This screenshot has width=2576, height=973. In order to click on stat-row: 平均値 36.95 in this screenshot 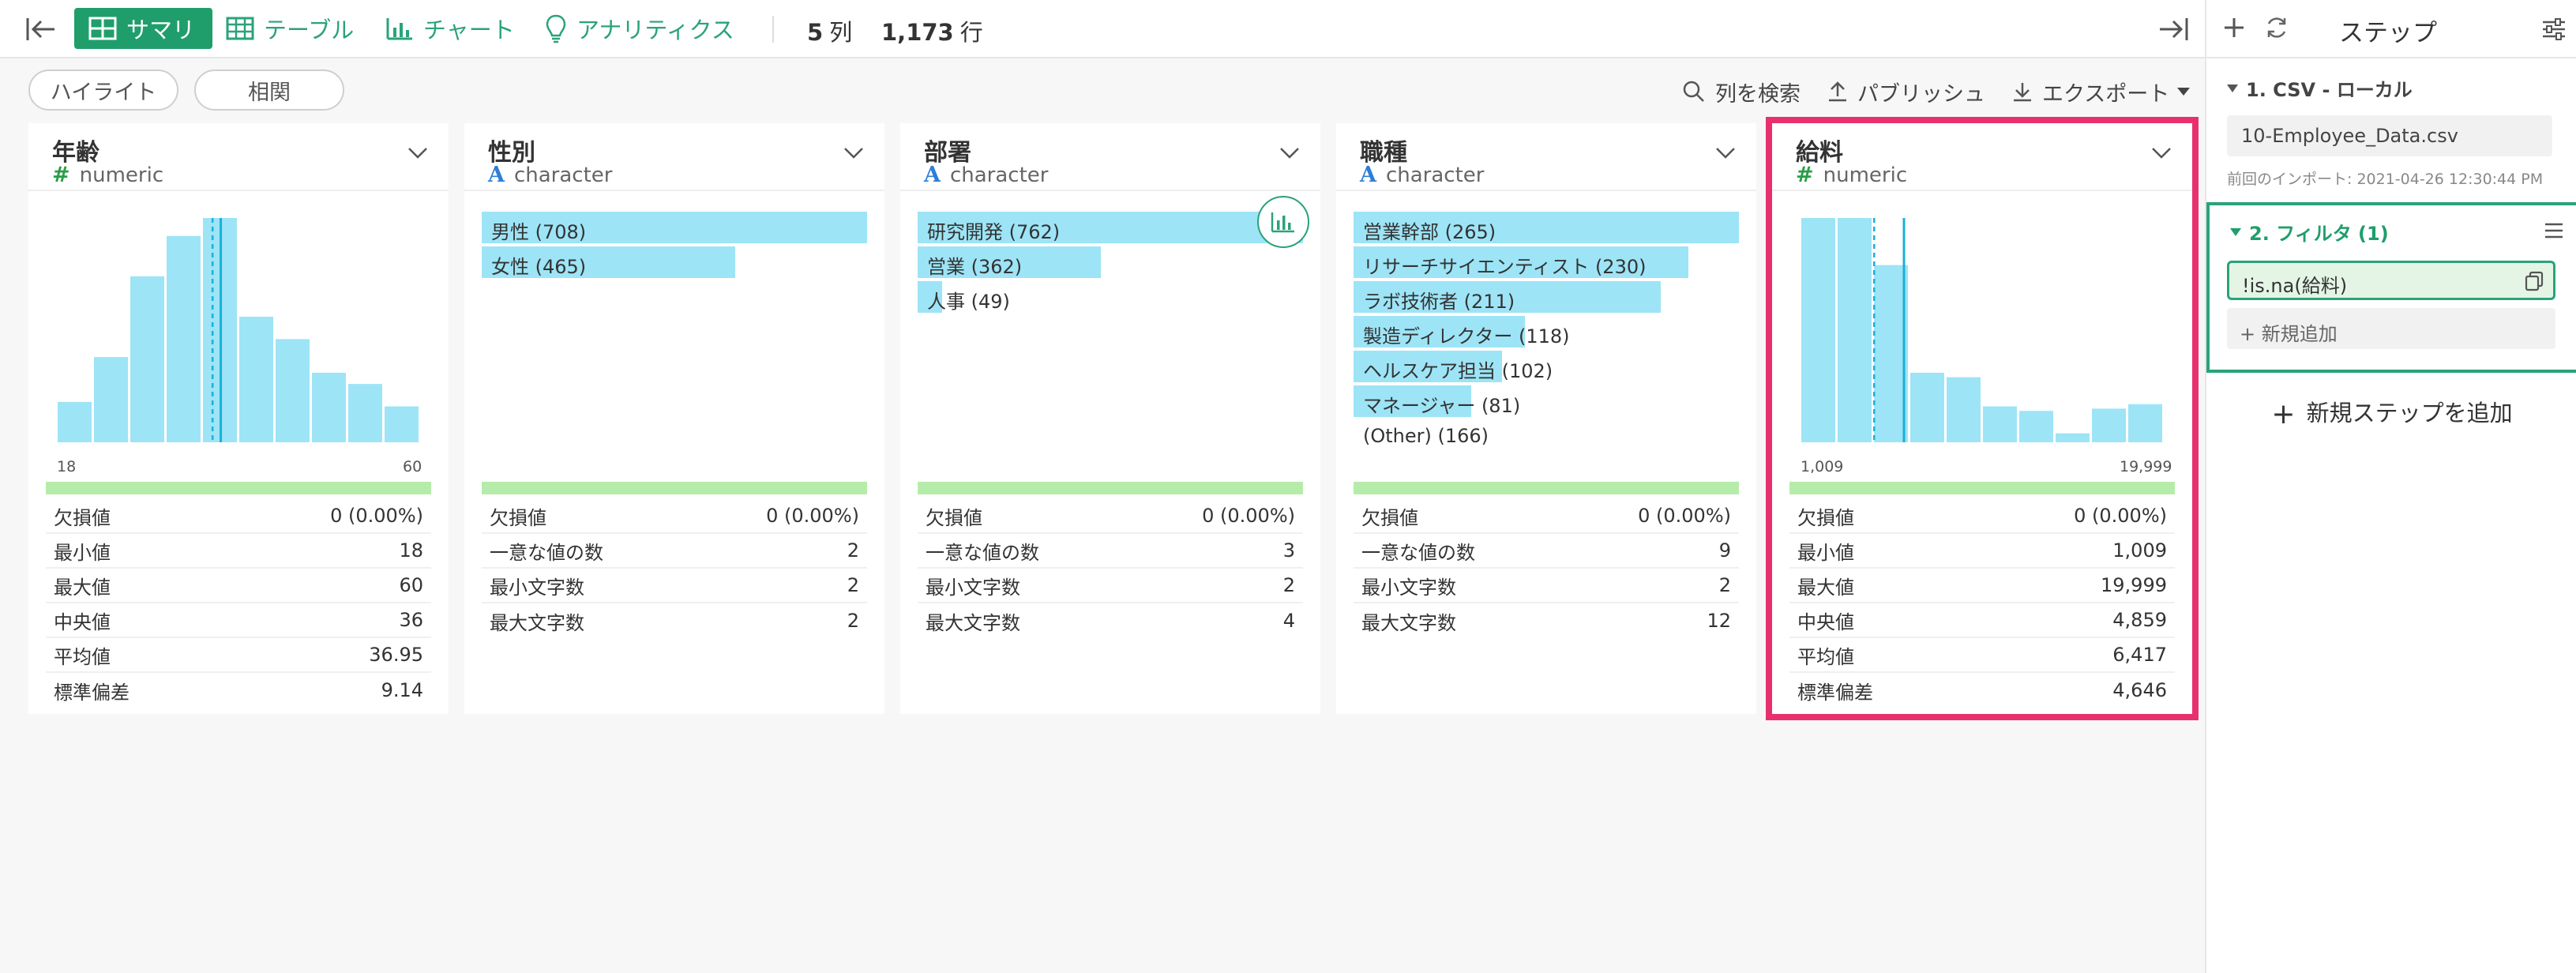, I will do `click(238, 655)`.